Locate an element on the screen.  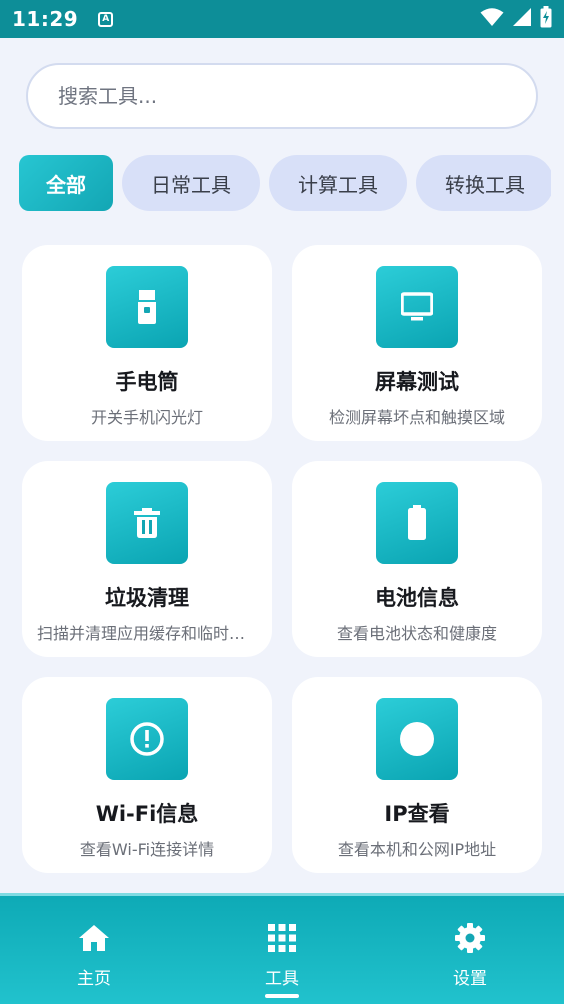
tool-description: 开关手机闪光灯 is located at coordinates (146, 417).